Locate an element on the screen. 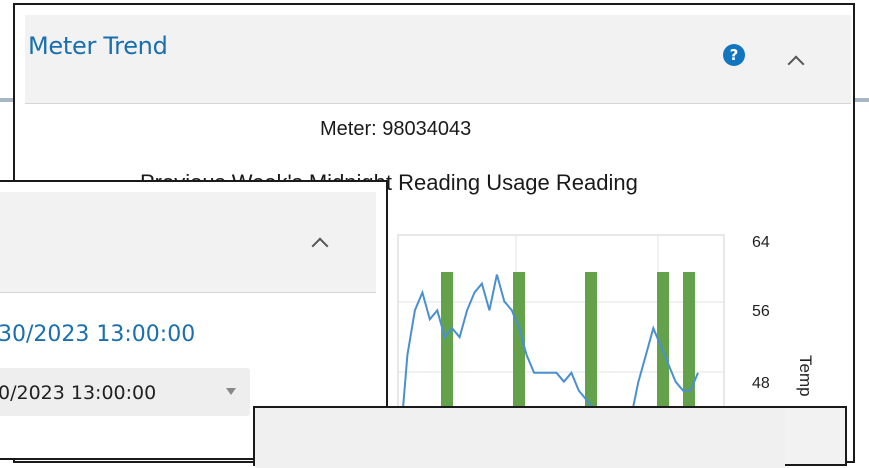  y2-tick-label: 64 is located at coordinates (761, 242).